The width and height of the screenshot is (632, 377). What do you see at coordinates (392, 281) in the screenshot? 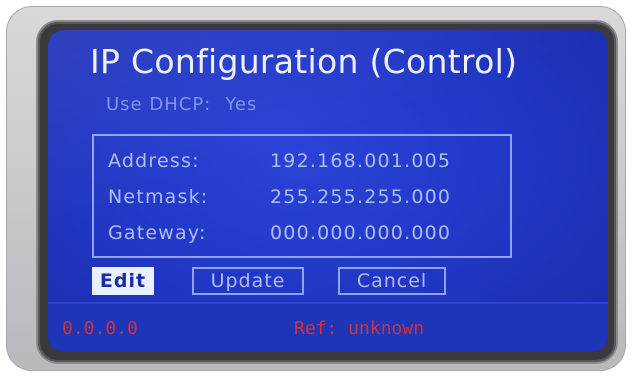
I see `cancel-button: Cancel` at bounding box center [392, 281].